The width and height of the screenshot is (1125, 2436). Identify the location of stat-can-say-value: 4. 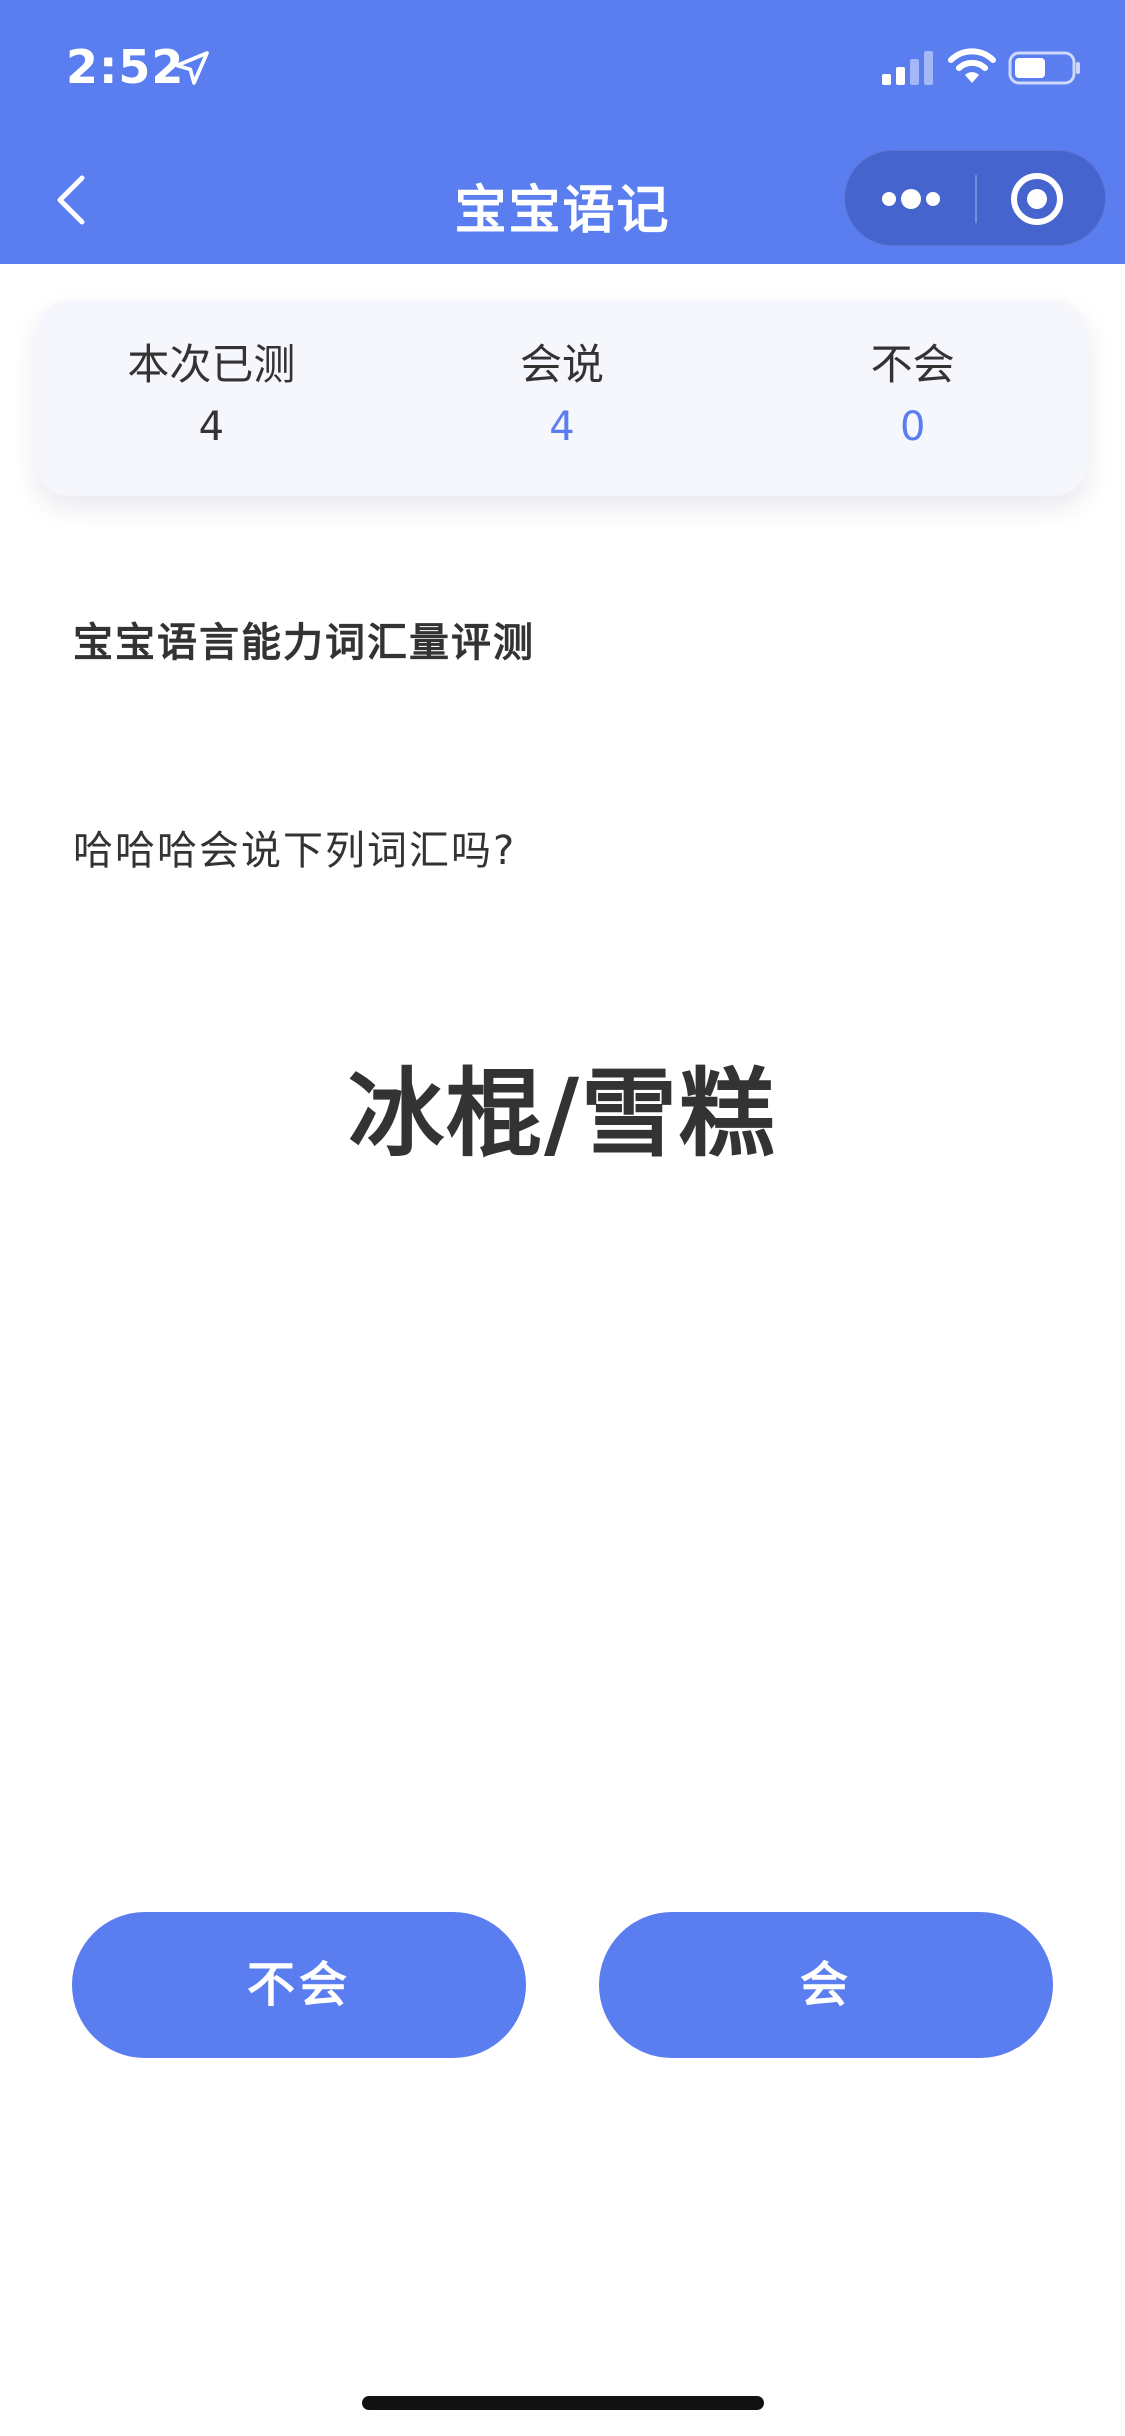
(562, 427).